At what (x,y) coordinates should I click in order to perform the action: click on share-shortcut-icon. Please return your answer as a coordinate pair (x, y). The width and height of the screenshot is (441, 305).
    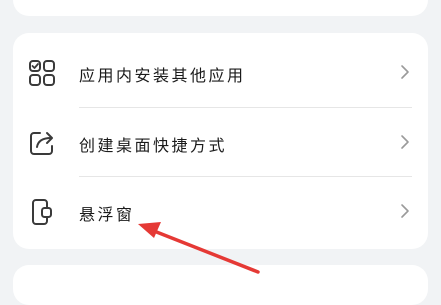
    Looking at the image, I should click on (41, 143).